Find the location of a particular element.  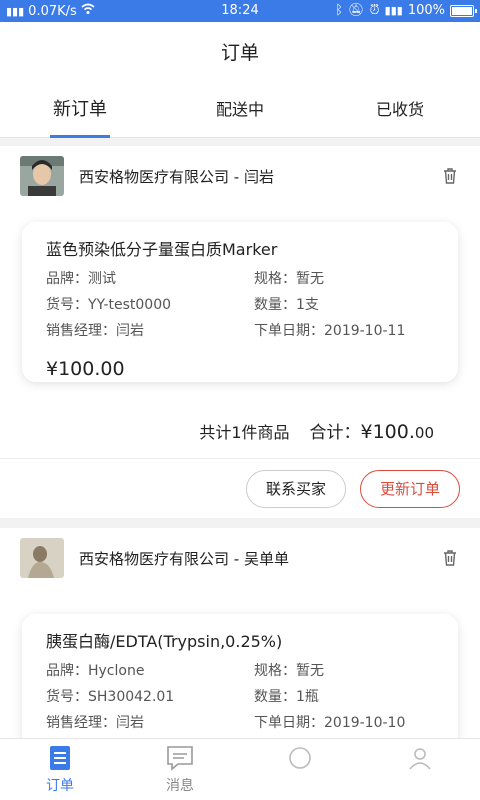

total-label: 合计： is located at coordinates (335, 433).